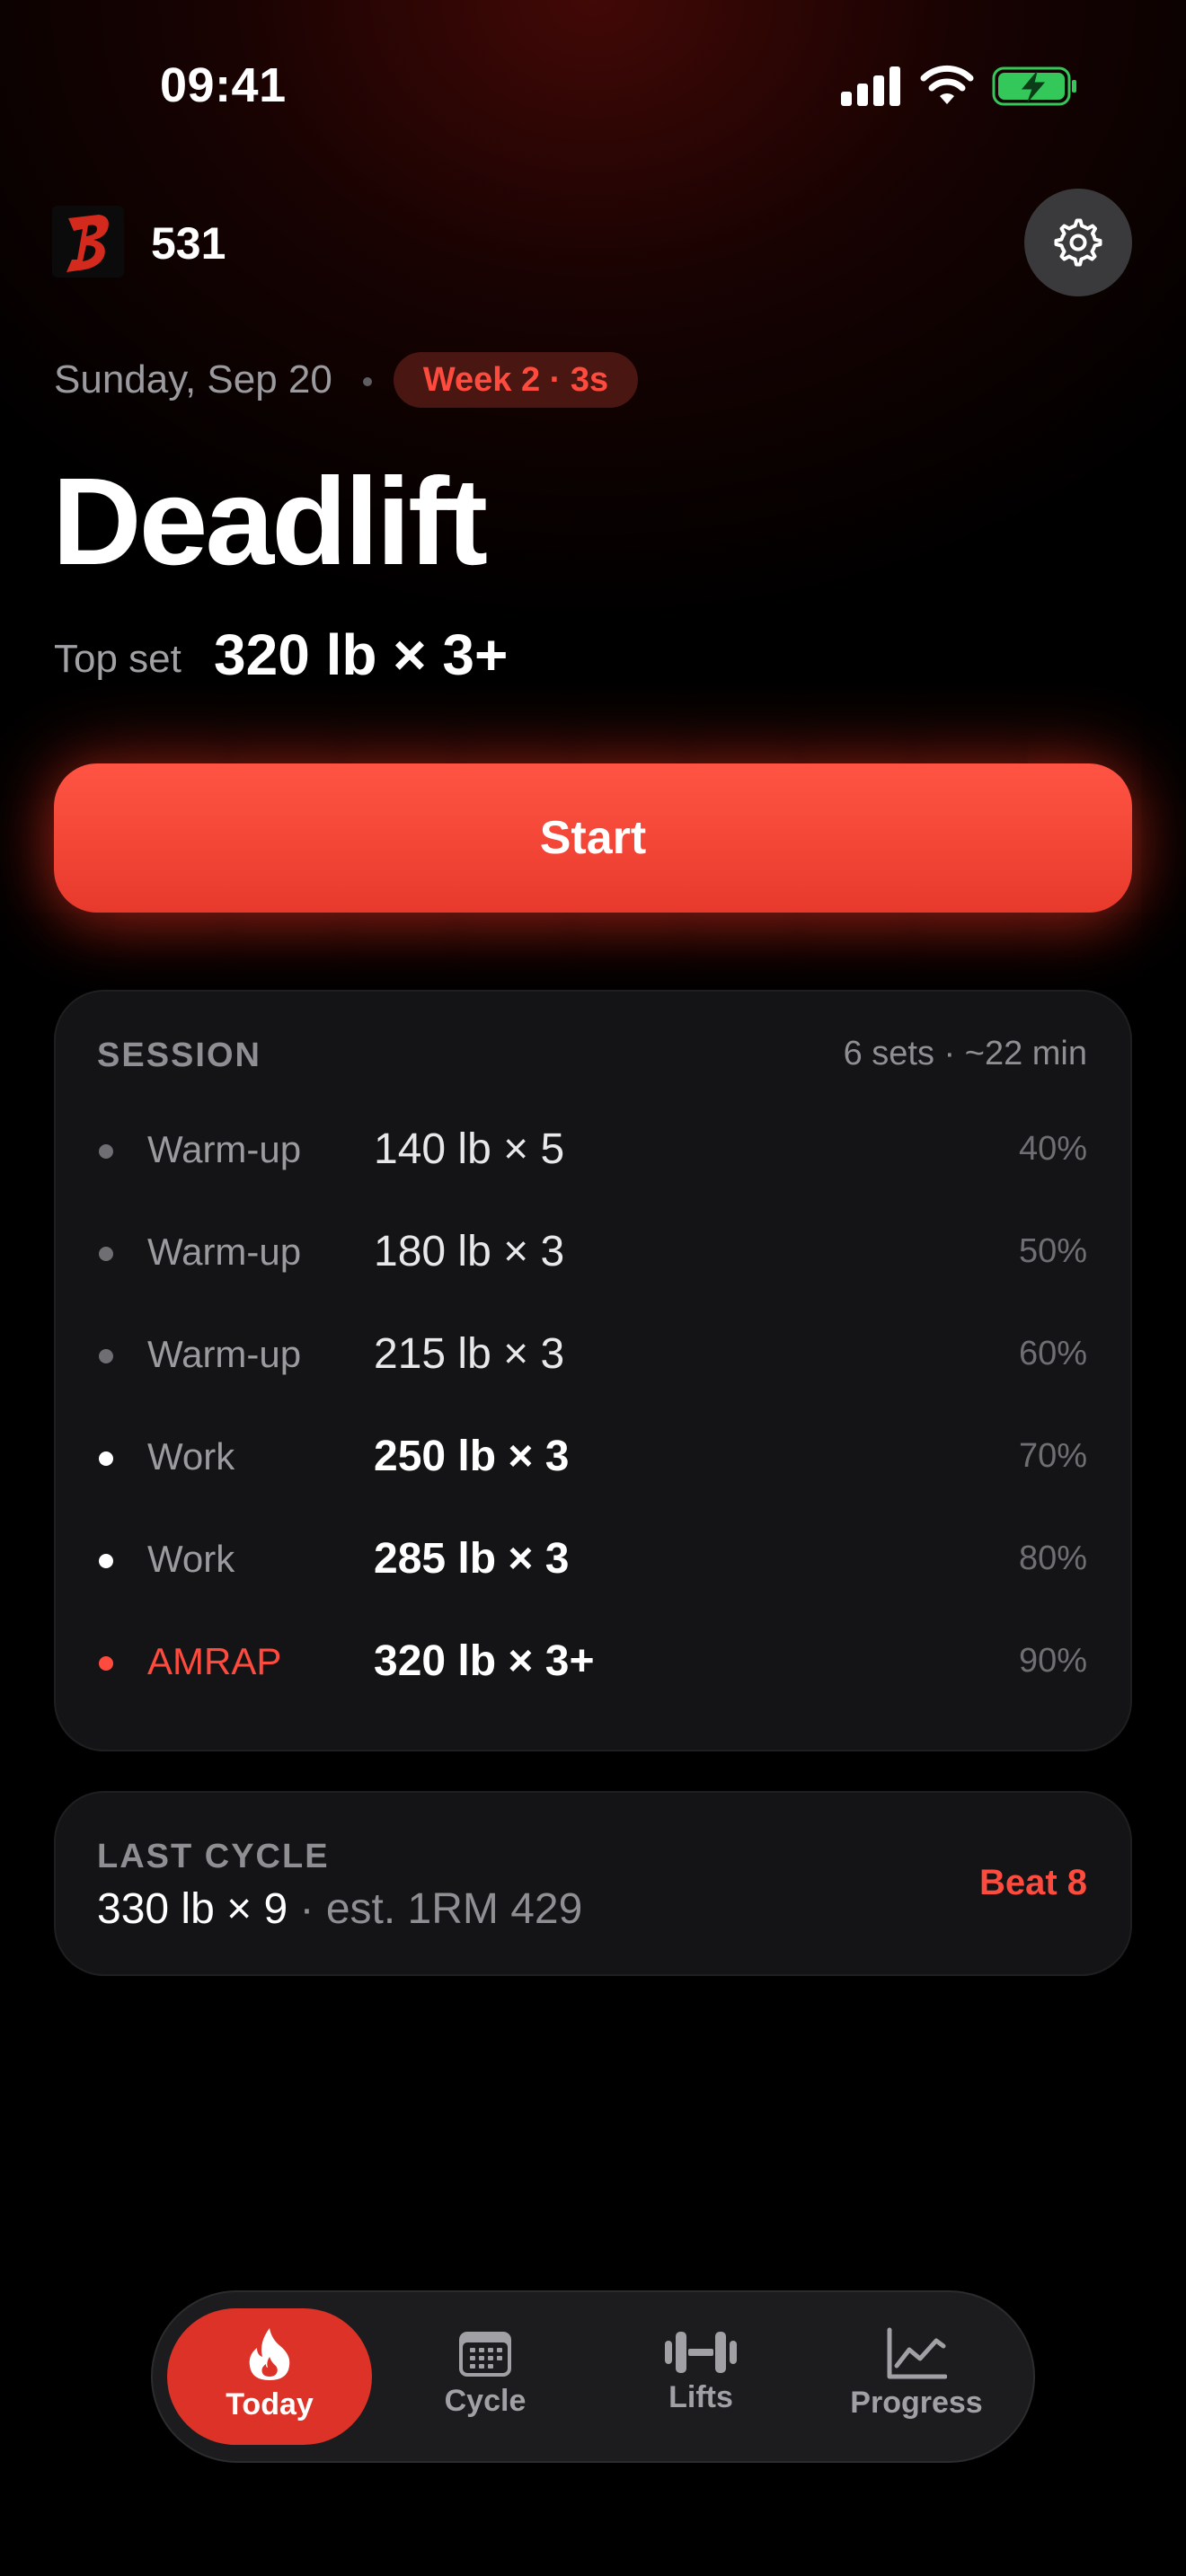 Image resolution: width=1186 pixels, height=2576 pixels. What do you see at coordinates (470, 1251) in the screenshot?
I see `set-load: 180 lb × 3` at bounding box center [470, 1251].